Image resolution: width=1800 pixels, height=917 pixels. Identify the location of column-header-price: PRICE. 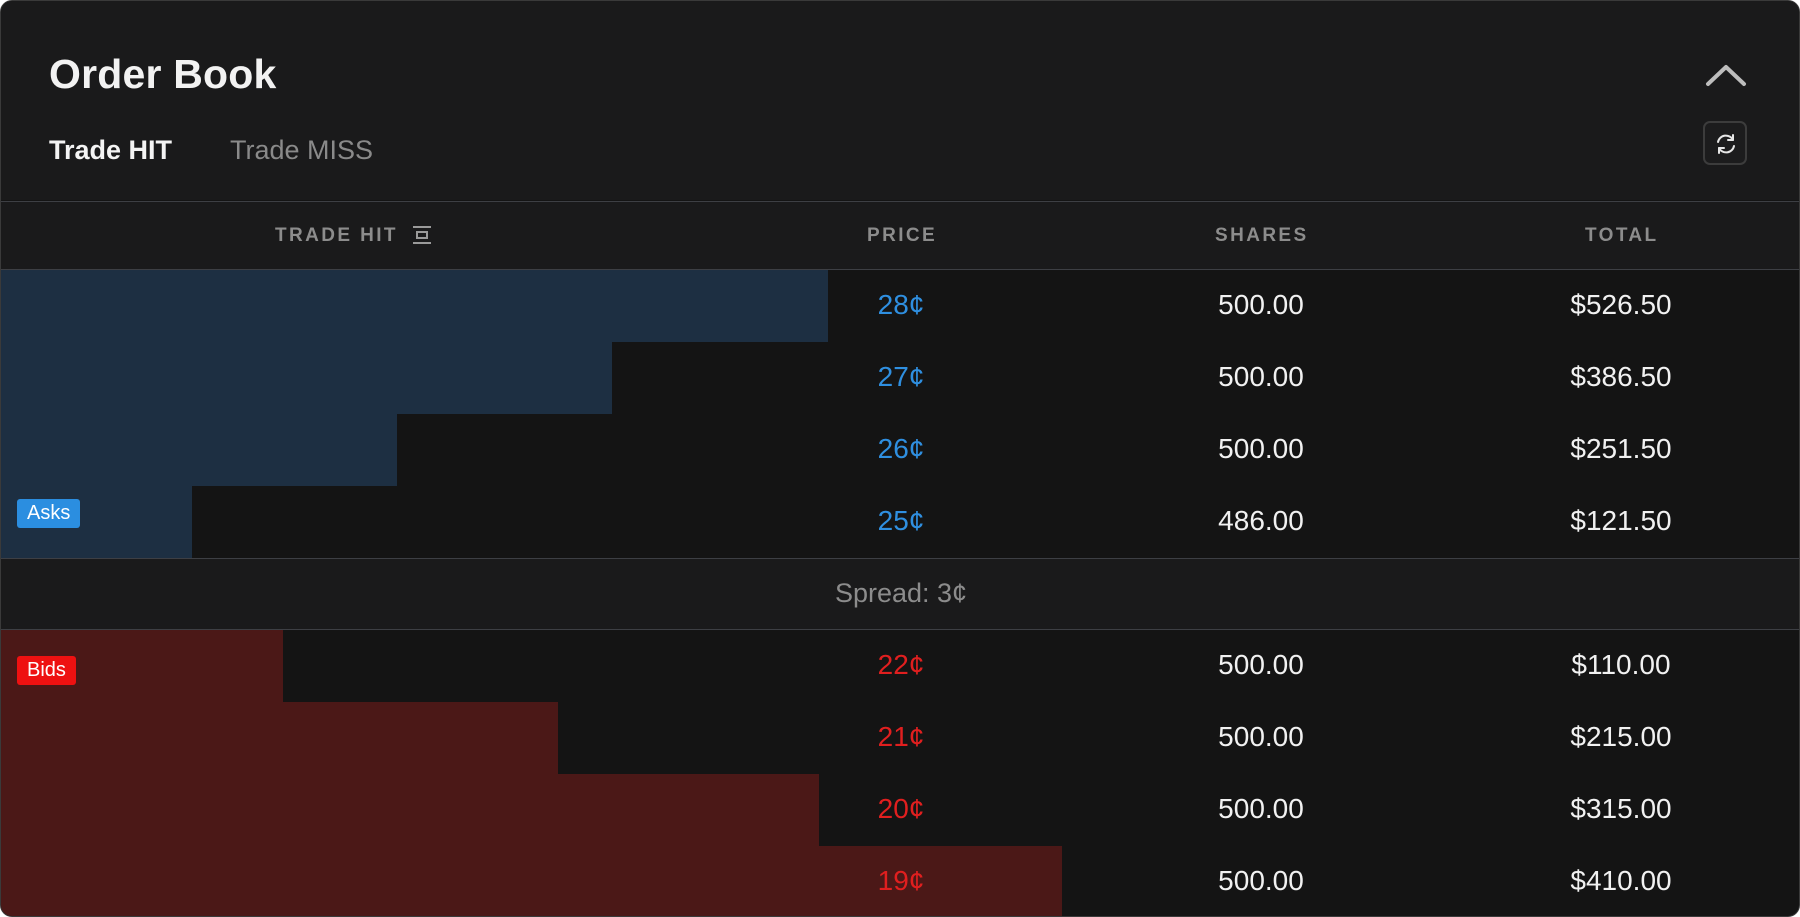
(902, 235).